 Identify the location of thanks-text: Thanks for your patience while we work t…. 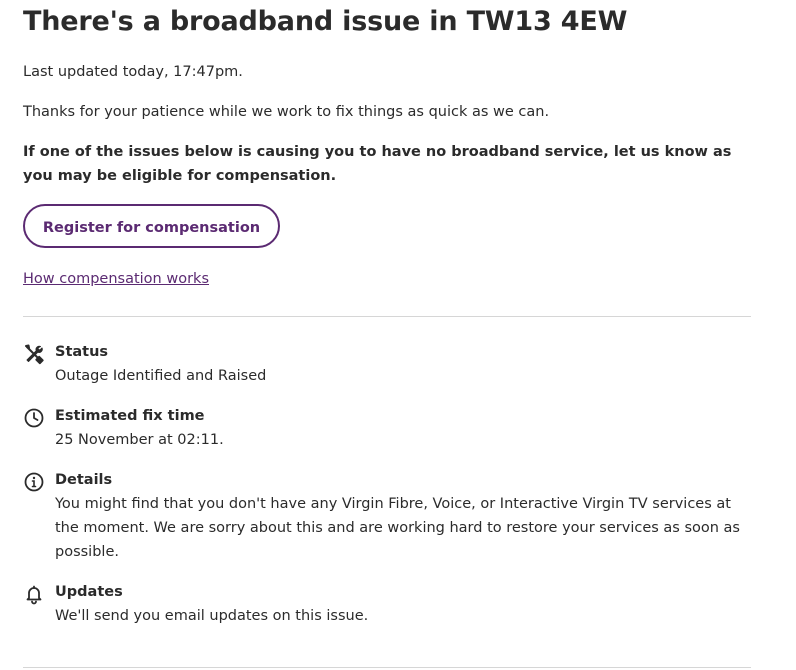
(286, 112).